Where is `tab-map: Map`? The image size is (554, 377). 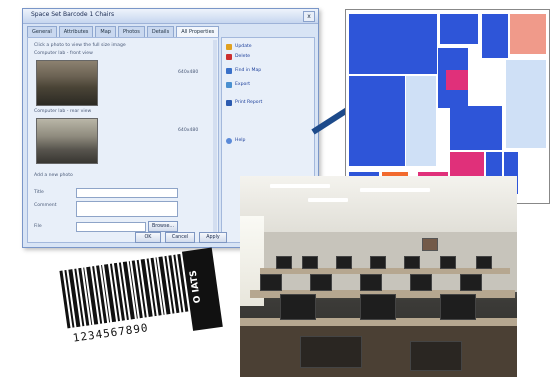 tab-map: Map is located at coordinates (105, 31).